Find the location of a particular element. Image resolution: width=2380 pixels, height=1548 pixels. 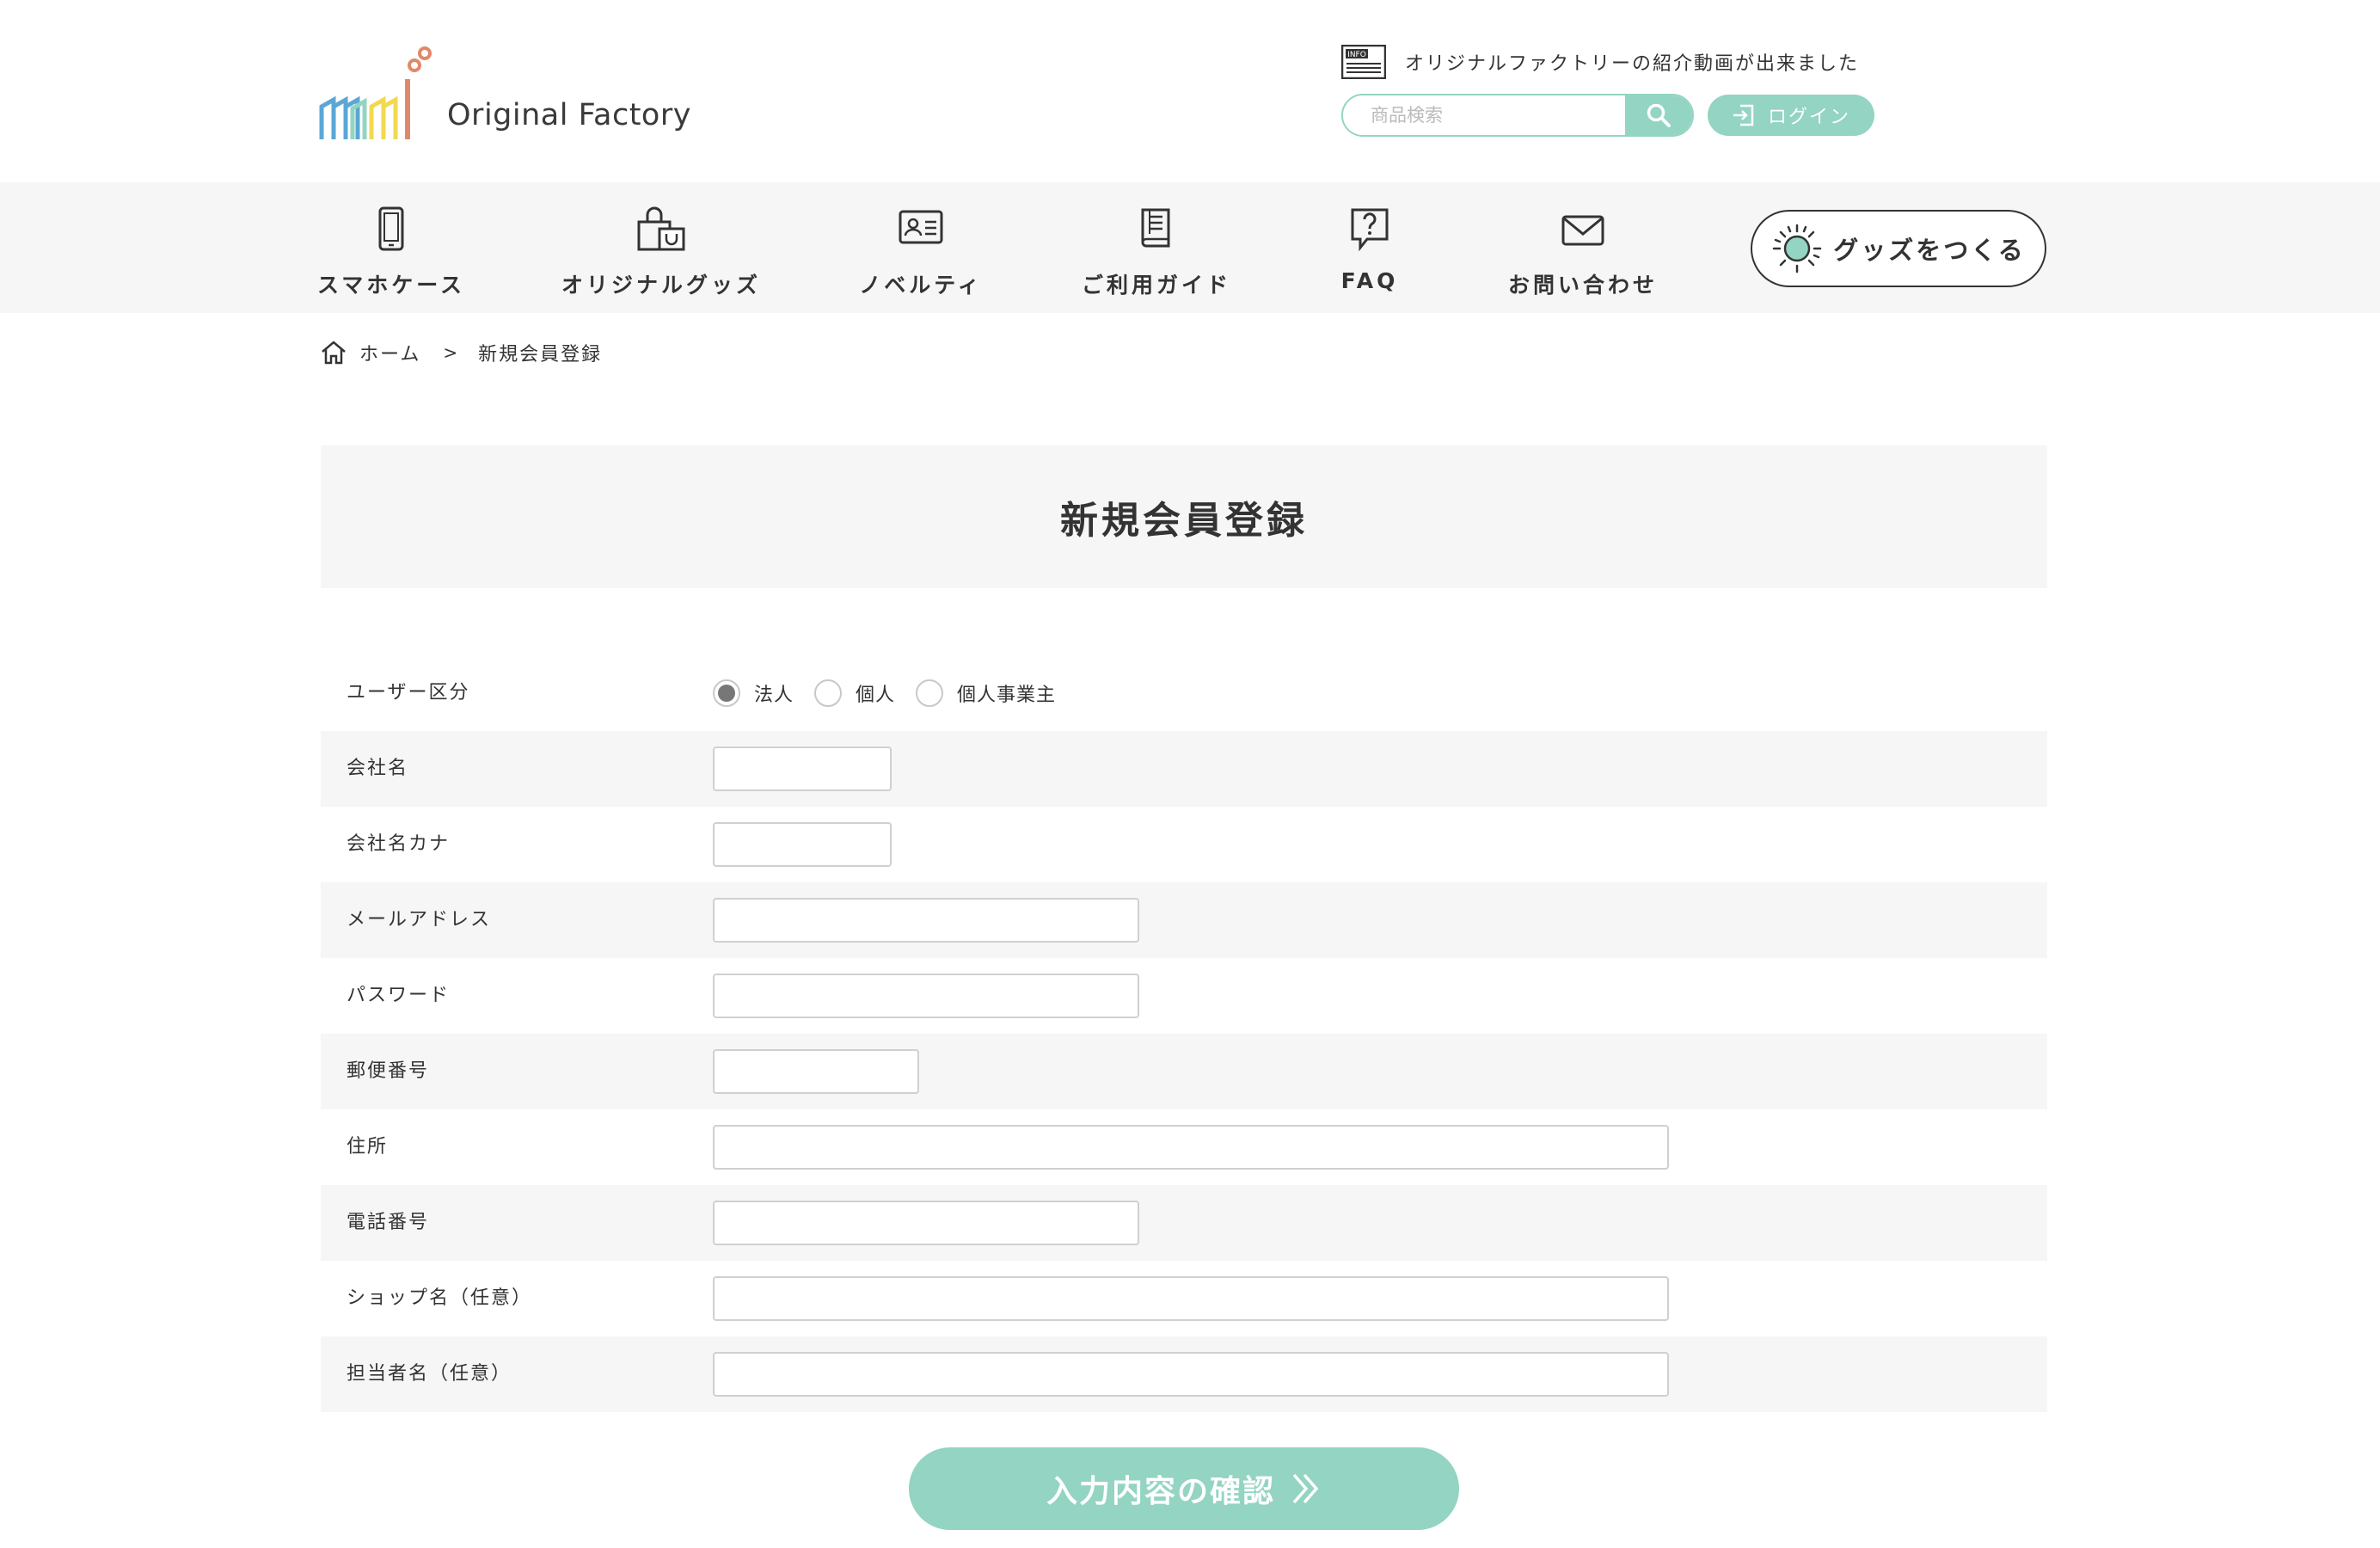

book-icon is located at coordinates (1156, 228).